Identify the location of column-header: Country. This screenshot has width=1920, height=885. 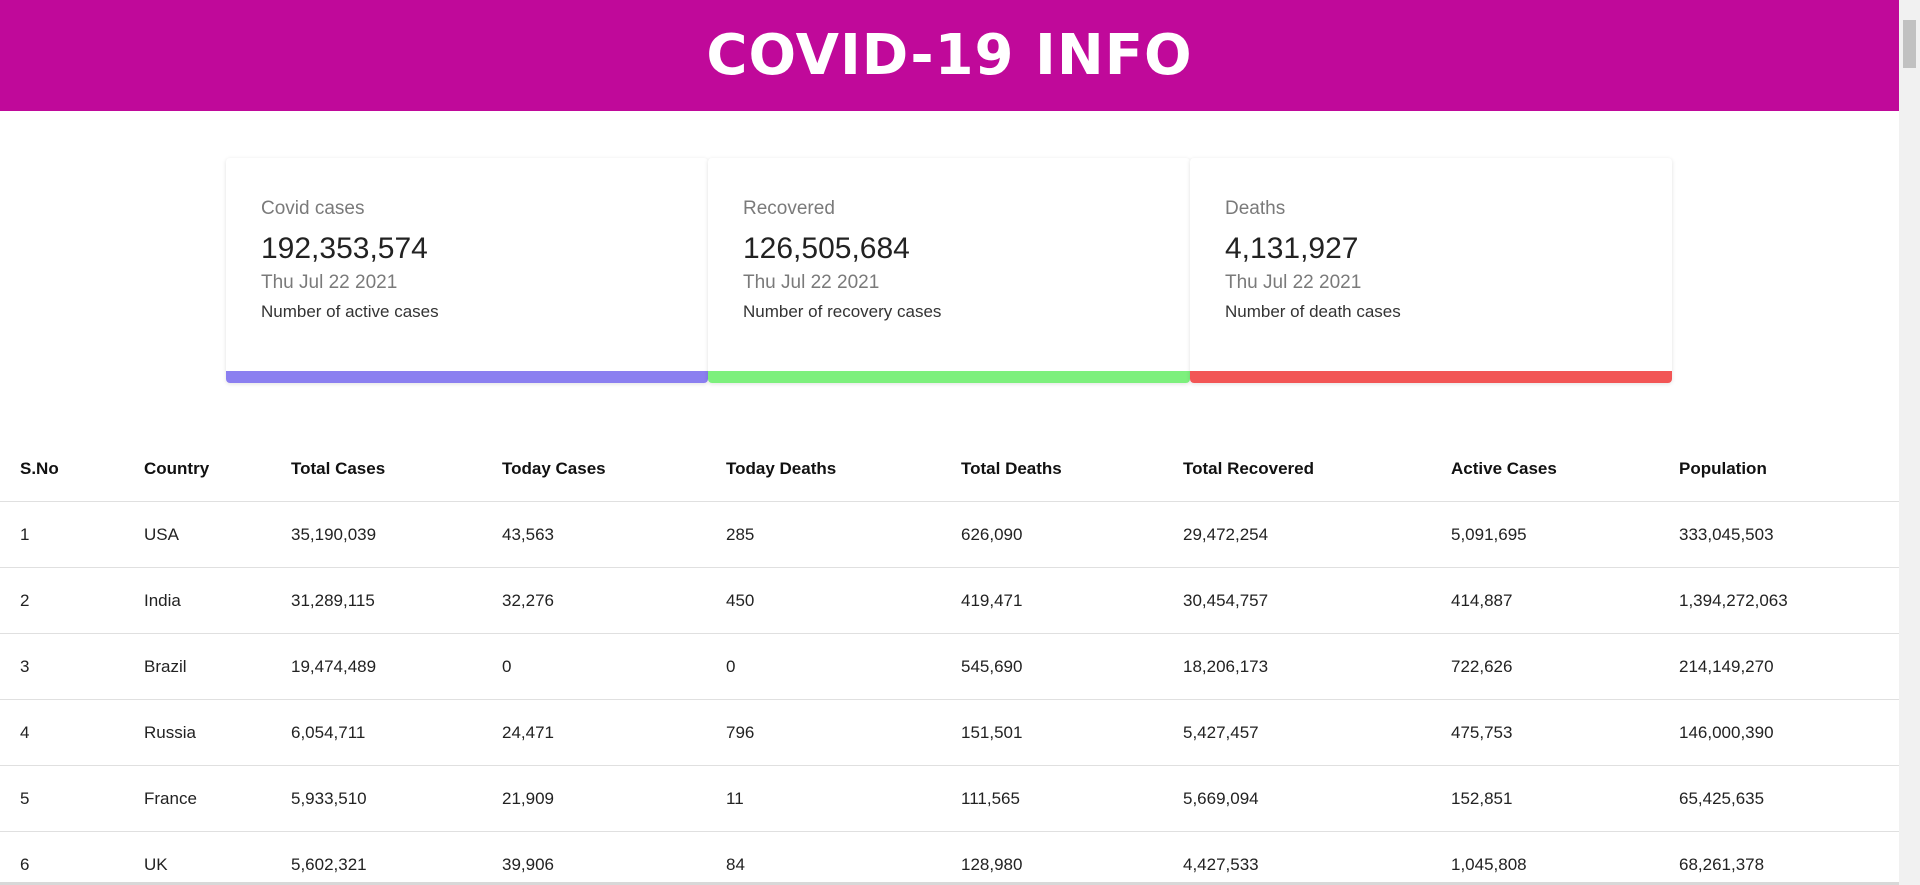
(197, 469).